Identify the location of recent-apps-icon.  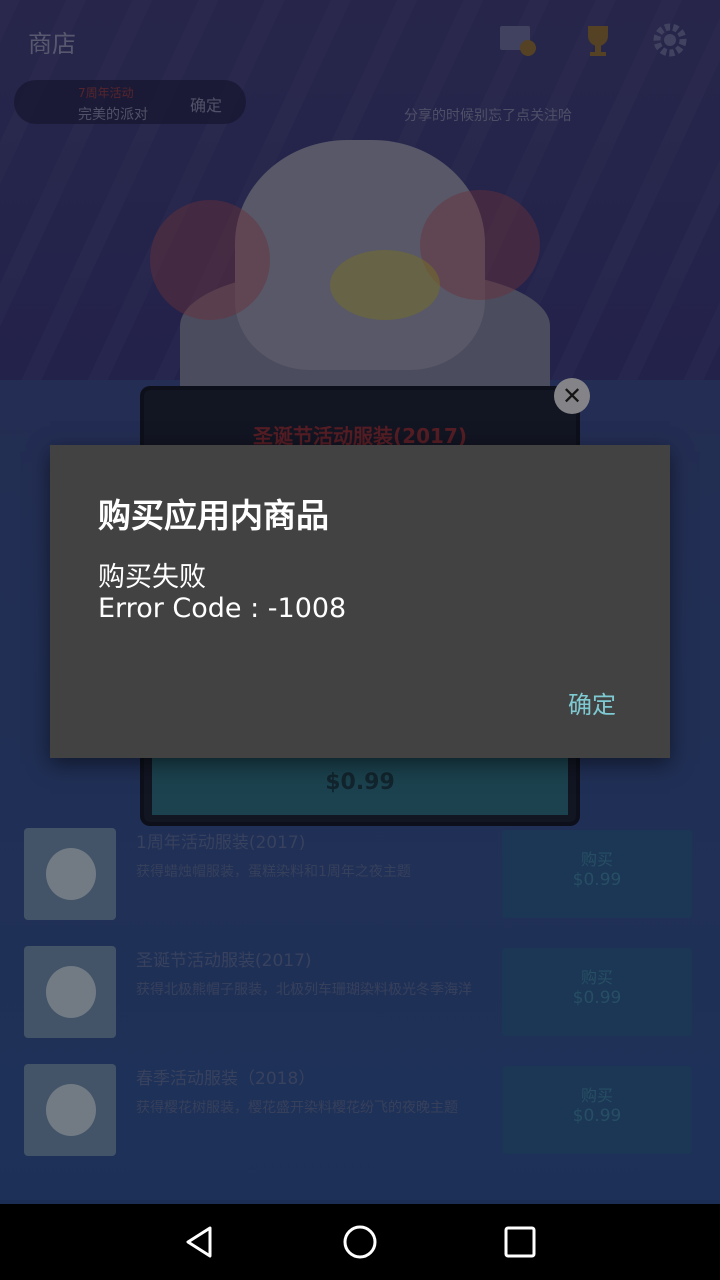
(520, 1242).